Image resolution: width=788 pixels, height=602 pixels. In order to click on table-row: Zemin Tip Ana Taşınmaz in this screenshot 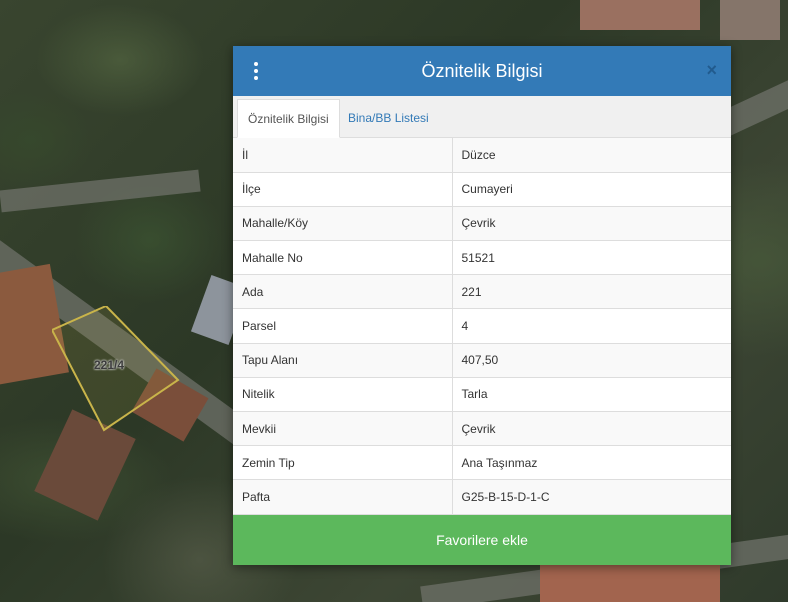, I will do `click(482, 463)`.